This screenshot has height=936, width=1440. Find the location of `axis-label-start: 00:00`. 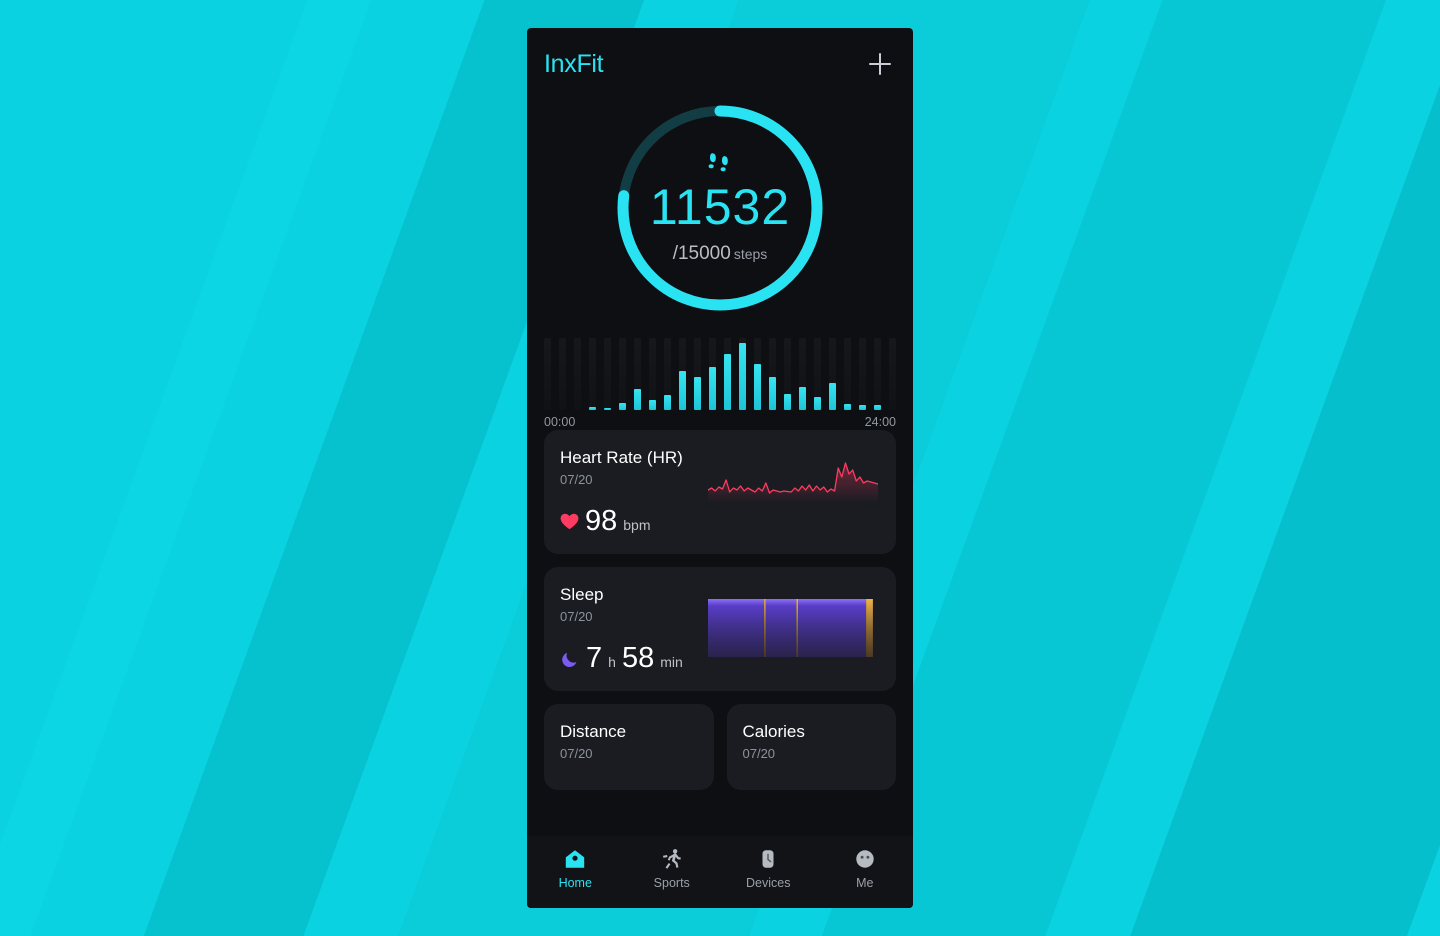

axis-label-start: 00:00 is located at coordinates (560, 422).